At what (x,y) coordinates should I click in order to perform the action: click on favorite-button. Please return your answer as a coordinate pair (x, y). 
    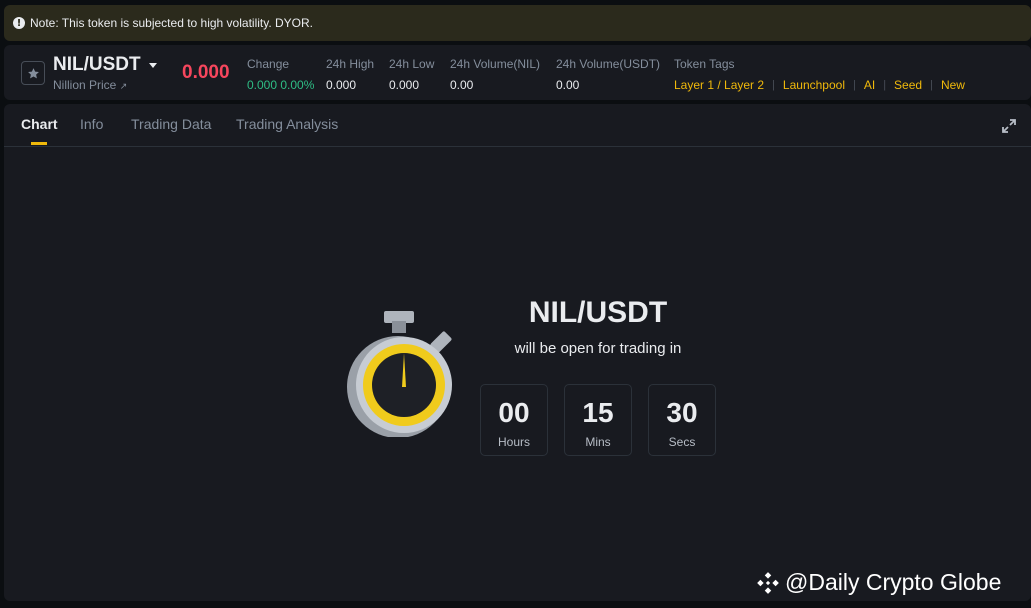
    Looking at the image, I should click on (33, 73).